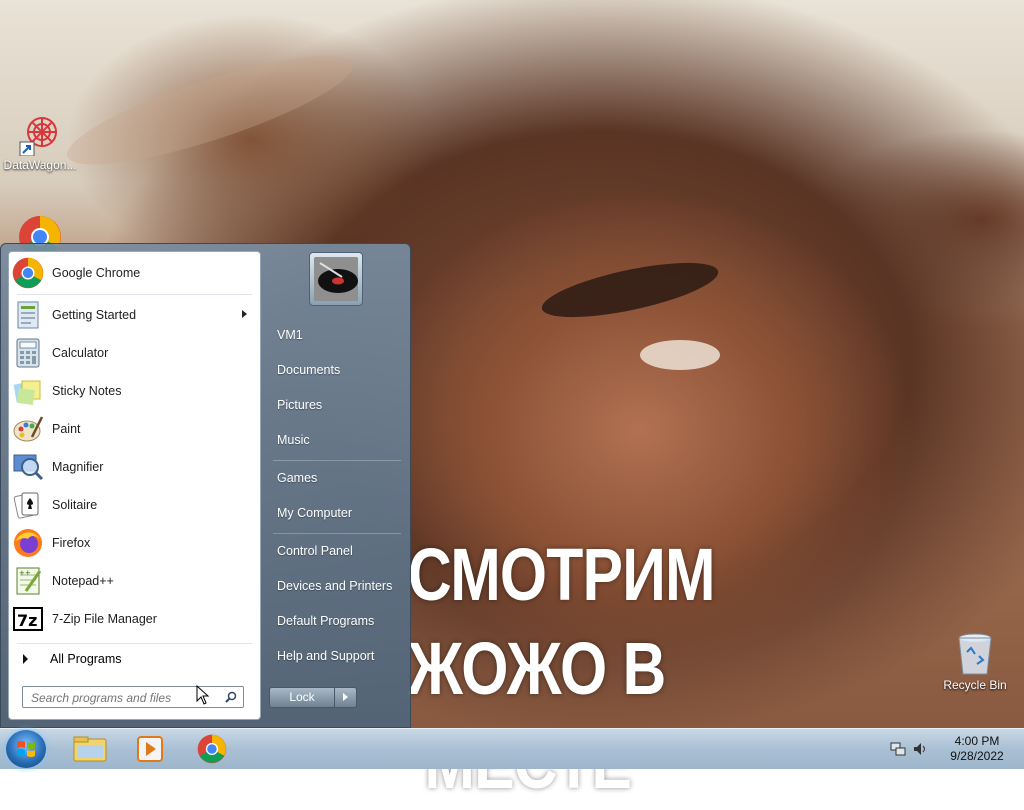  I want to click on firefox-icon, so click(28, 543).